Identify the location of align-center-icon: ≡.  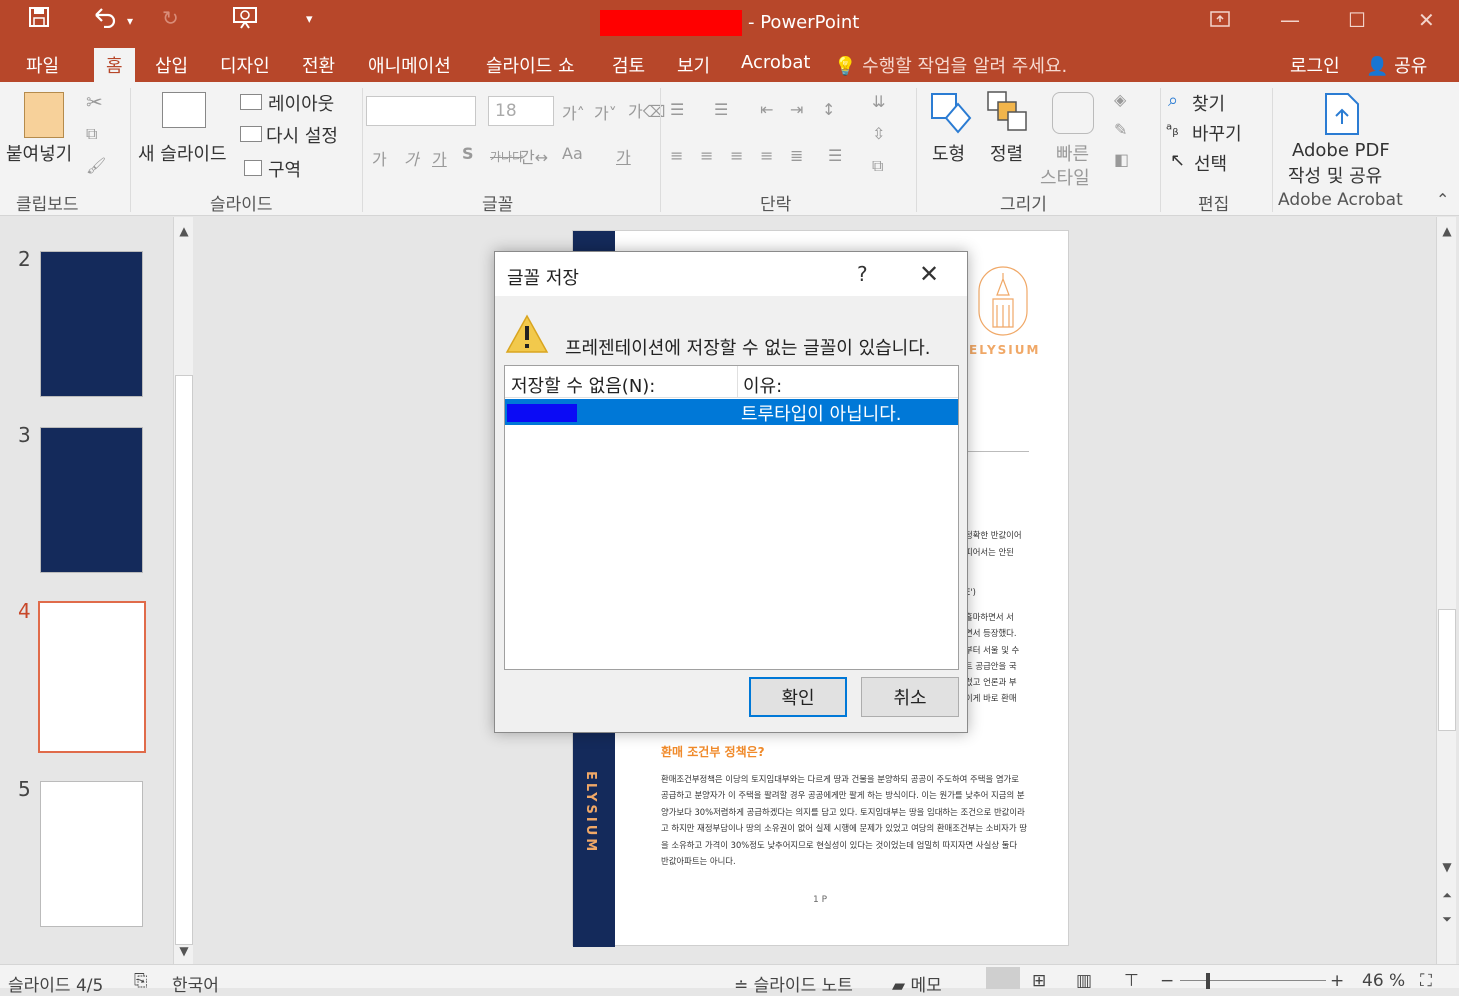
(706, 155).